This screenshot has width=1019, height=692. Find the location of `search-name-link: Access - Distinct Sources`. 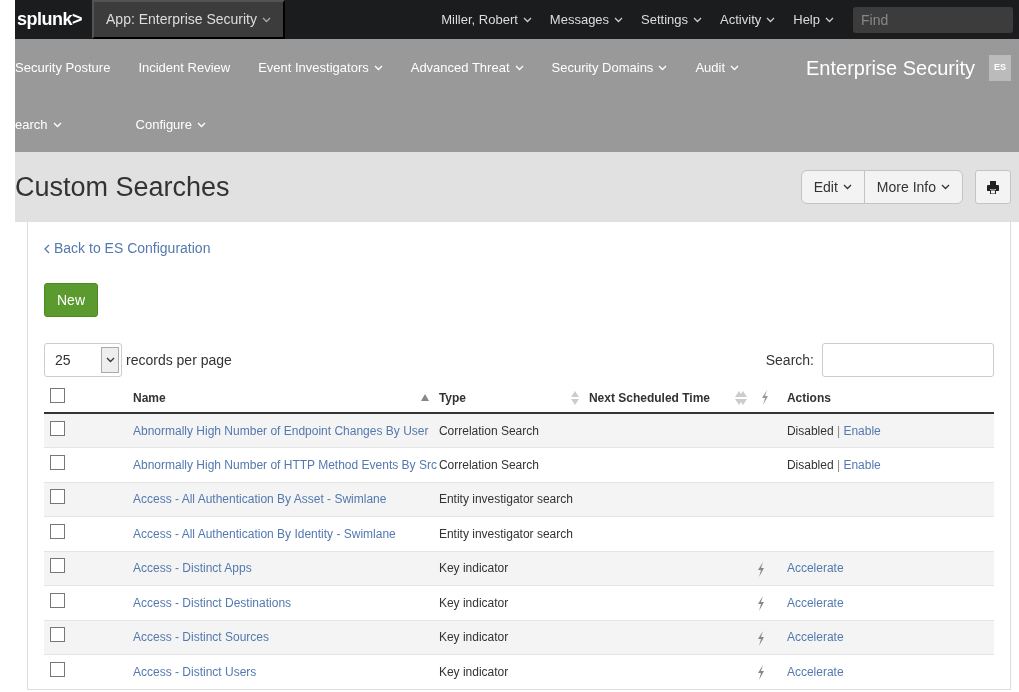

search-name-link: Access - Distinct Sources is located at coordinates (201, 637).